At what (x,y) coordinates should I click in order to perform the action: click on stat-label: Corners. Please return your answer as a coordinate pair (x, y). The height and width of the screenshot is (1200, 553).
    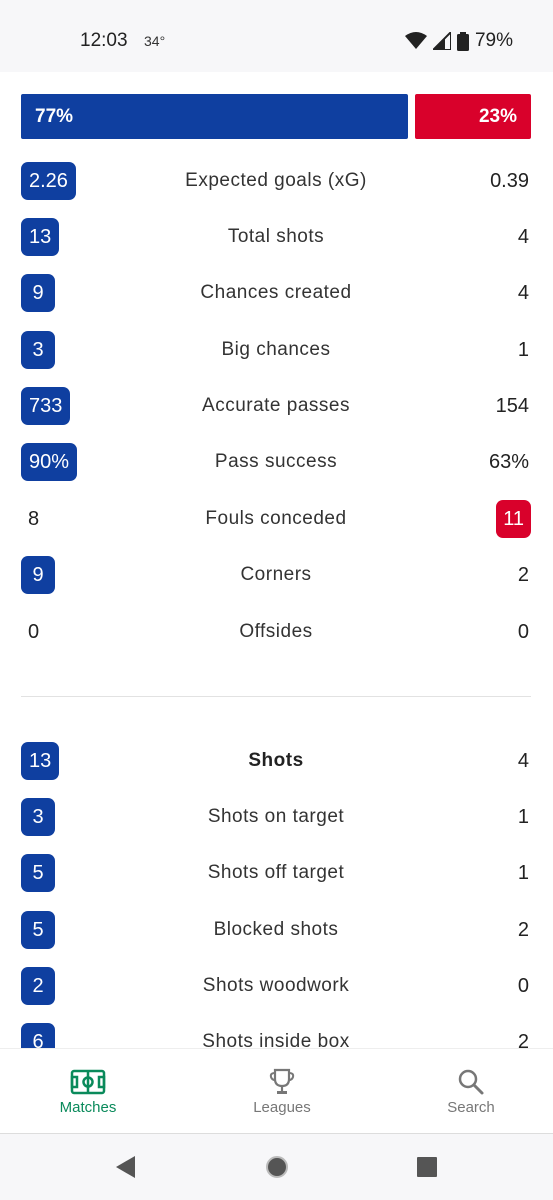
    Looking at the image, I should click on (276, 574).